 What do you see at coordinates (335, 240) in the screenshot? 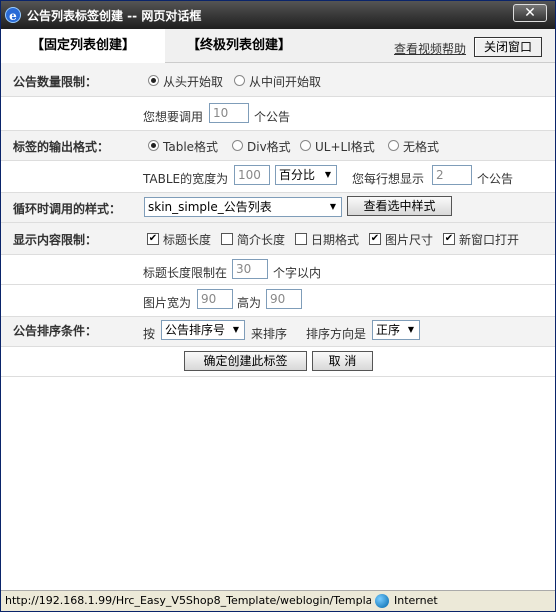
I see `date-format-label: 日期格式` at bounding box center [335, 240].